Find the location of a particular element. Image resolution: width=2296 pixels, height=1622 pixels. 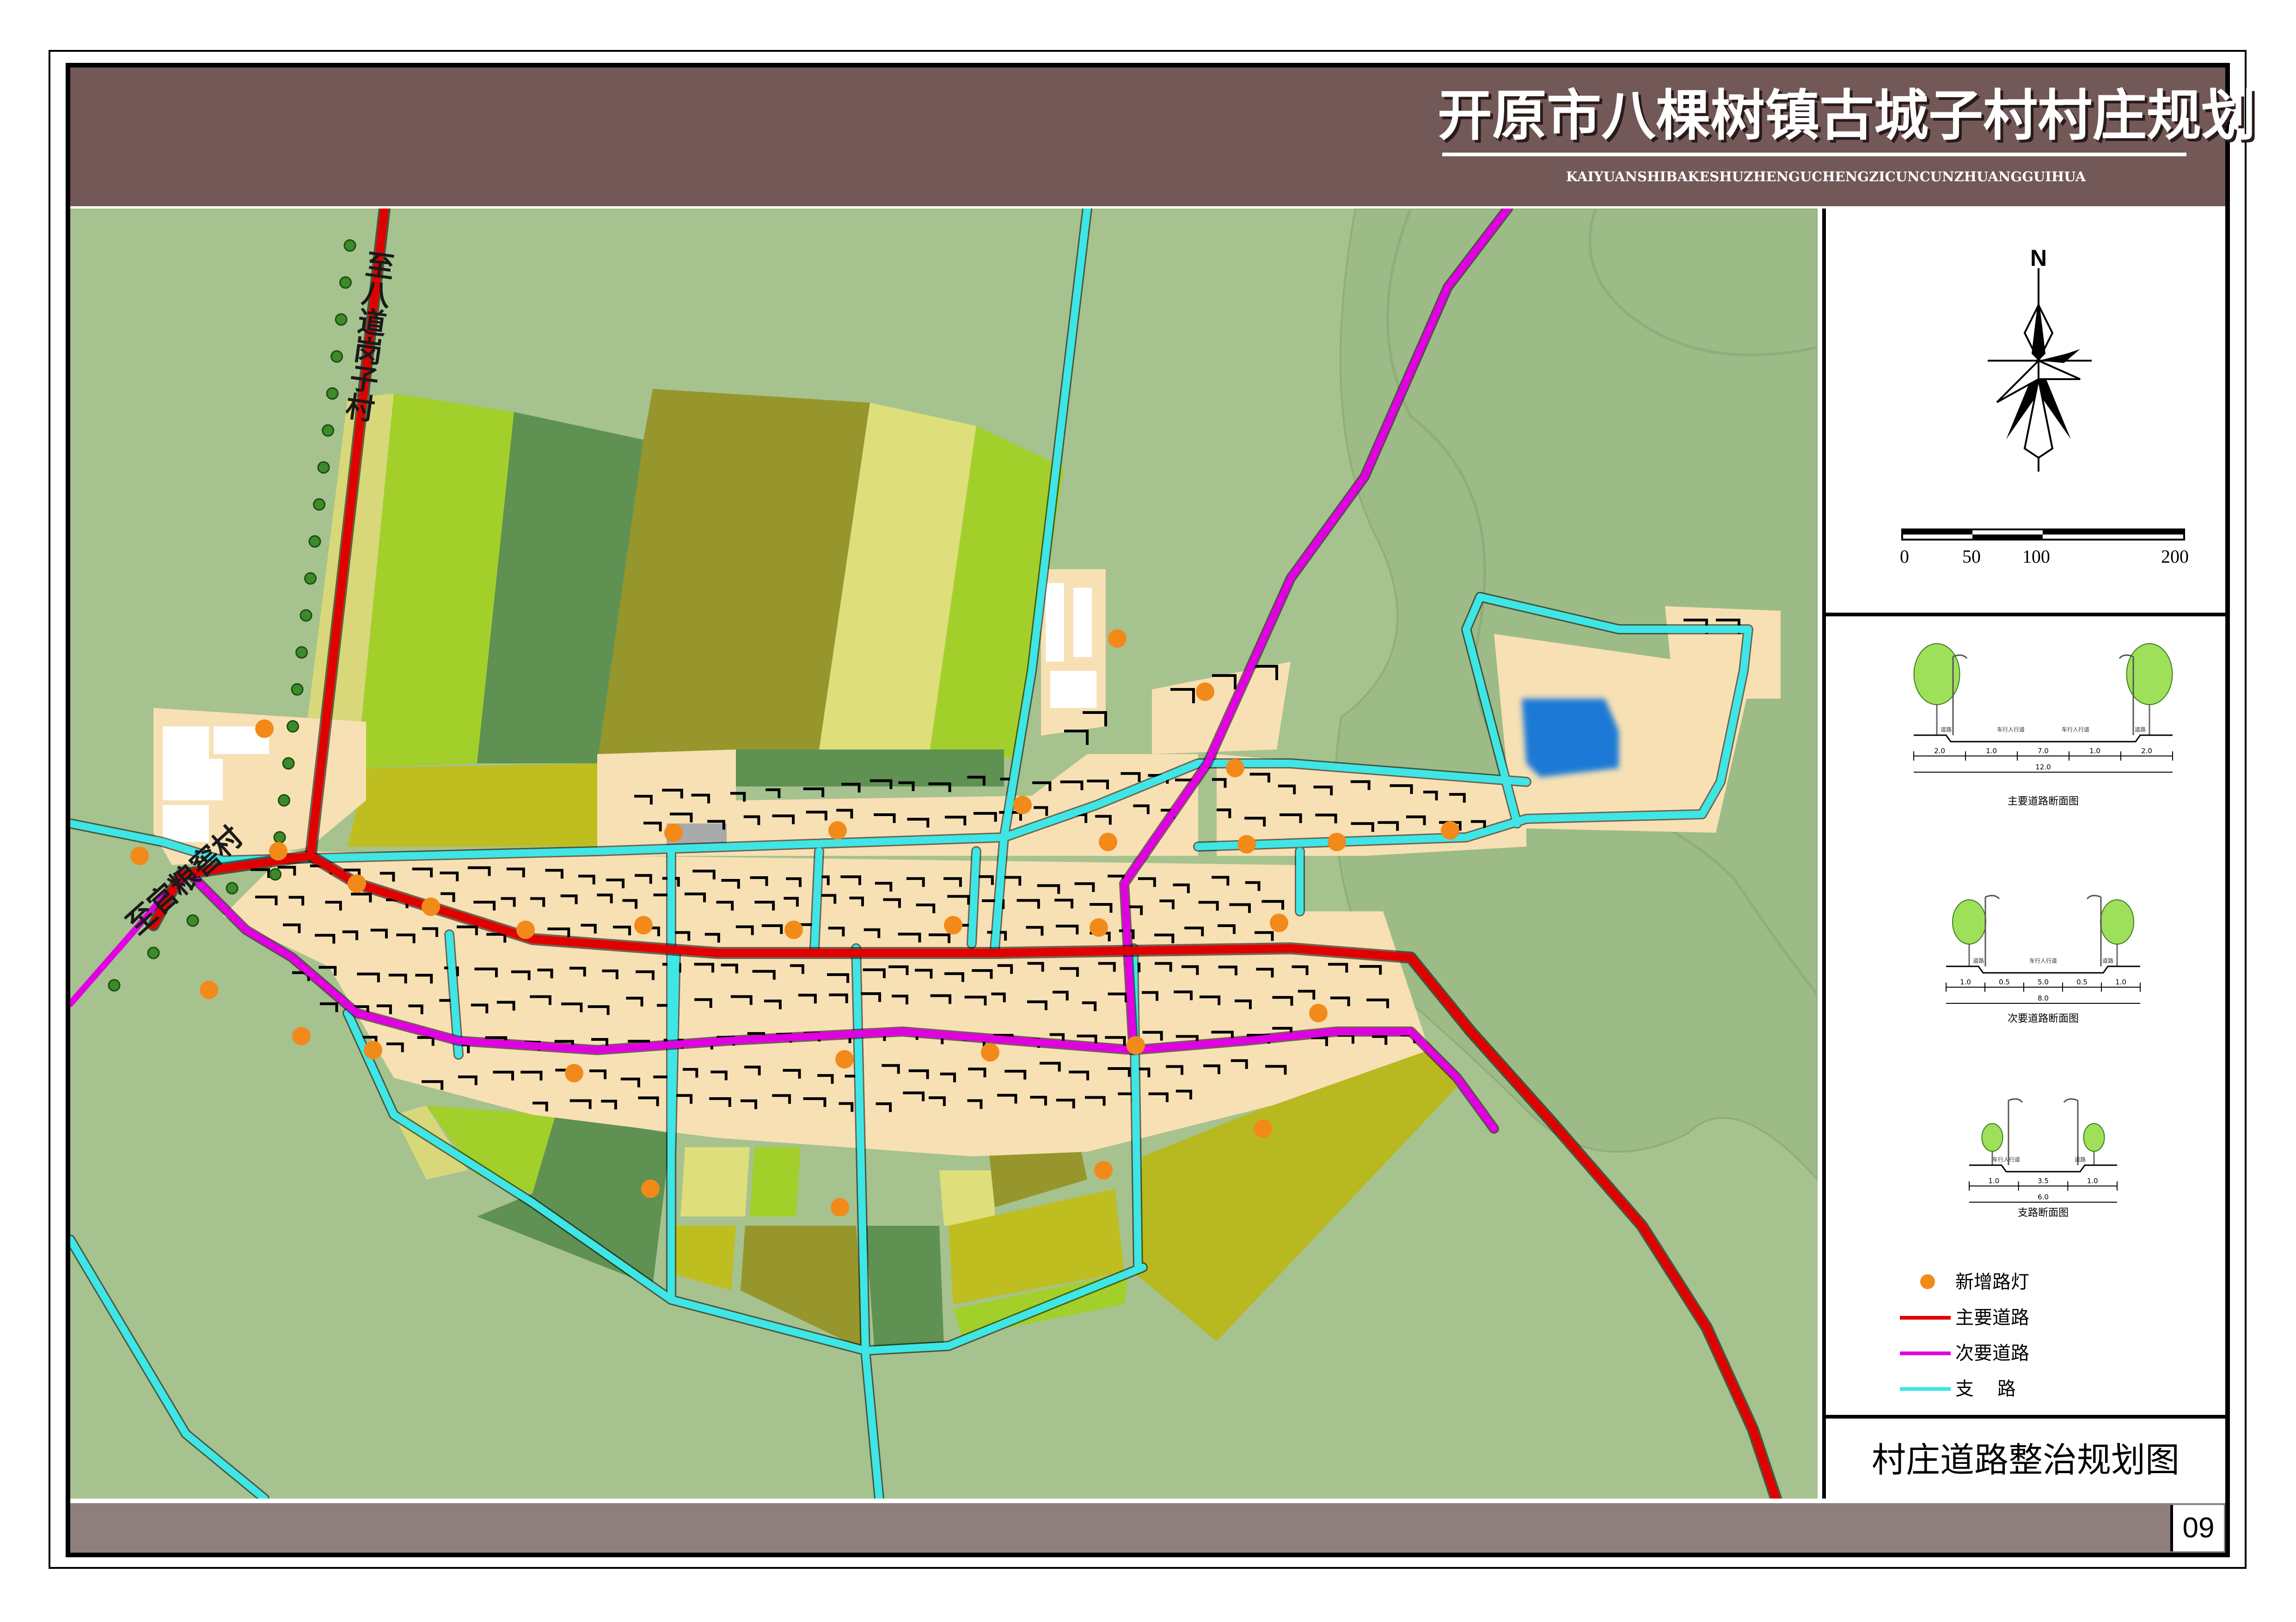

footer-bar is located at coordinates (1147, 1528).